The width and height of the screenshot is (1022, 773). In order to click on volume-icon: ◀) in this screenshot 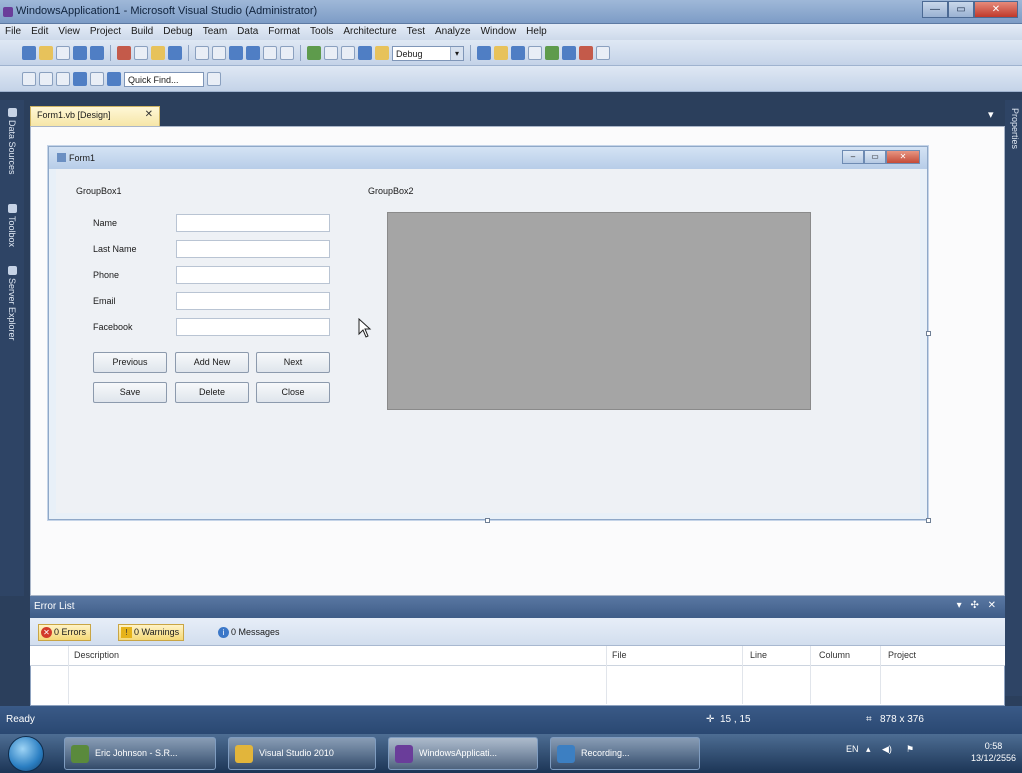, I will do `click(887, 749)`.